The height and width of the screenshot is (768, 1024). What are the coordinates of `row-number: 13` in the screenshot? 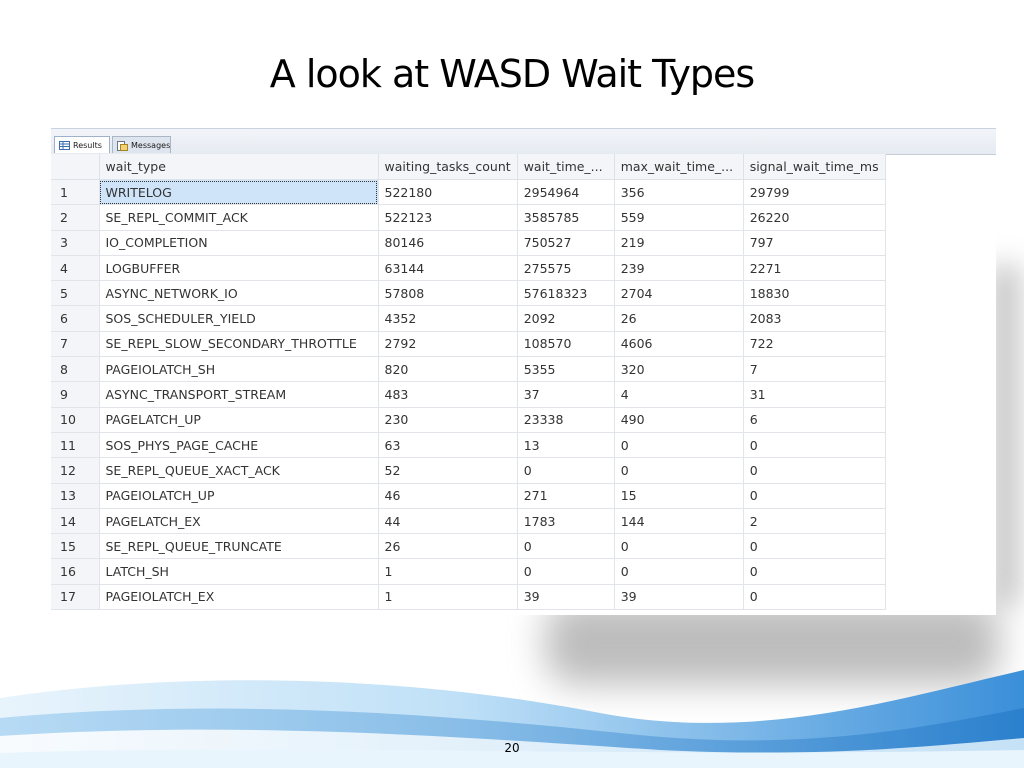 It's located at (75, 496).